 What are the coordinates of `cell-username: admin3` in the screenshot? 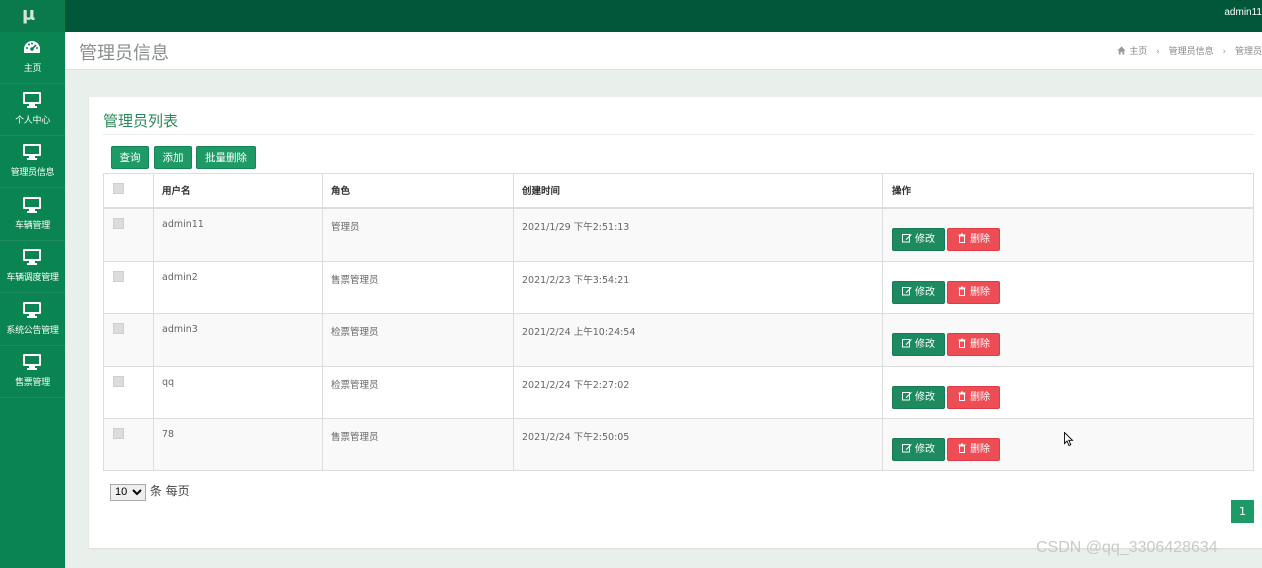 It's located at (180, 329).